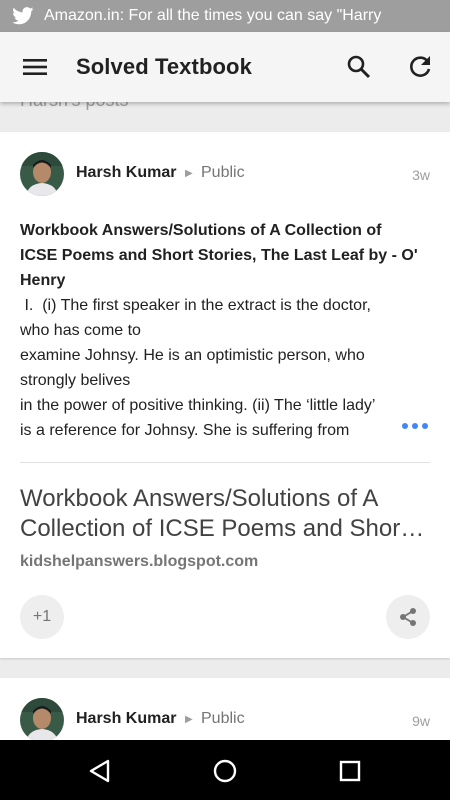 This screenshot has height=800, width=450. Describe the element at coordinates (139, 562) in the screenshot. I see `link-domain: kidshelpanswers.blogspot.com` at that location.